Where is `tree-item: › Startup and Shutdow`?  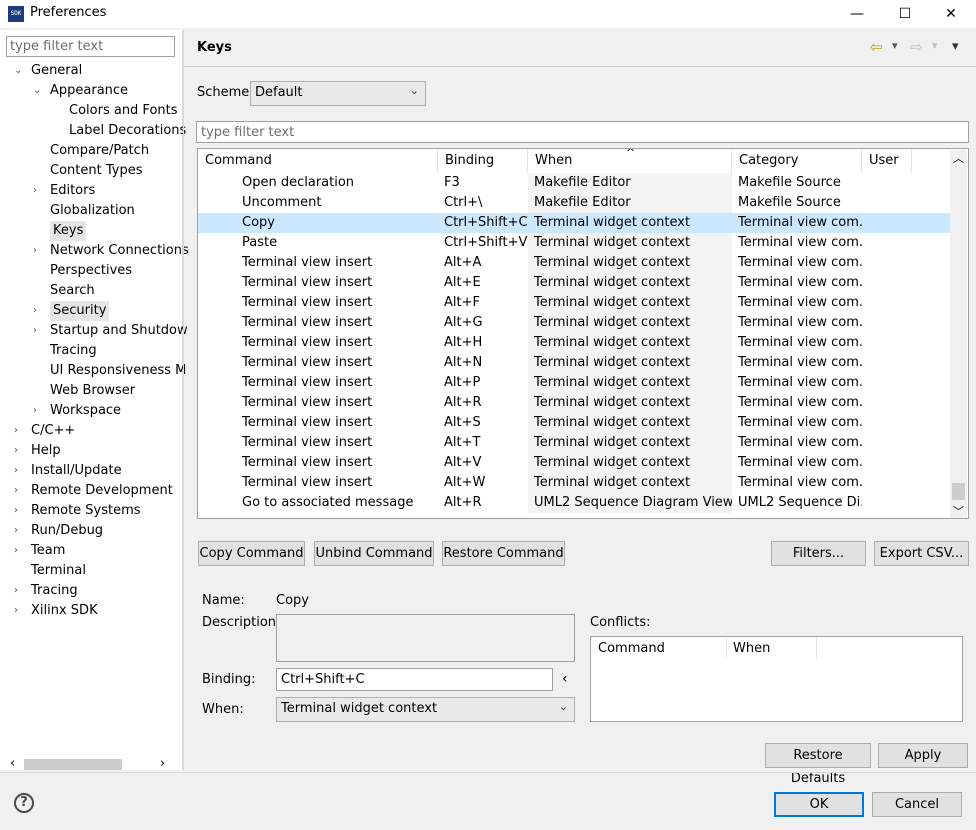 tree-item: › Startup and Shutdow is located at coordinates (94, 331).